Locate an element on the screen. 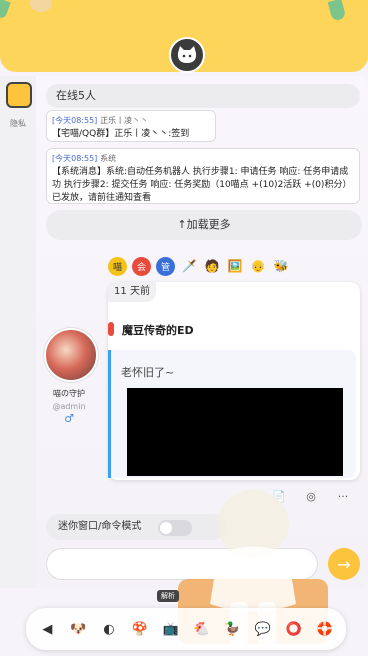  post-author: 喵の守护 @admin ♂ is located at coordinates (71, 376).